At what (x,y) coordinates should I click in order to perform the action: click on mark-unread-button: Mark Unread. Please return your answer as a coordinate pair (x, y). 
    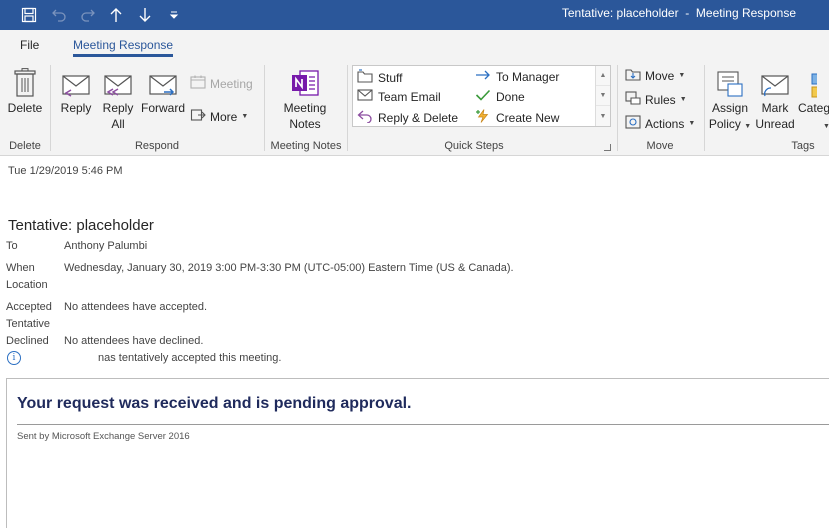
    Looking at the image, I should click on (775, 98).